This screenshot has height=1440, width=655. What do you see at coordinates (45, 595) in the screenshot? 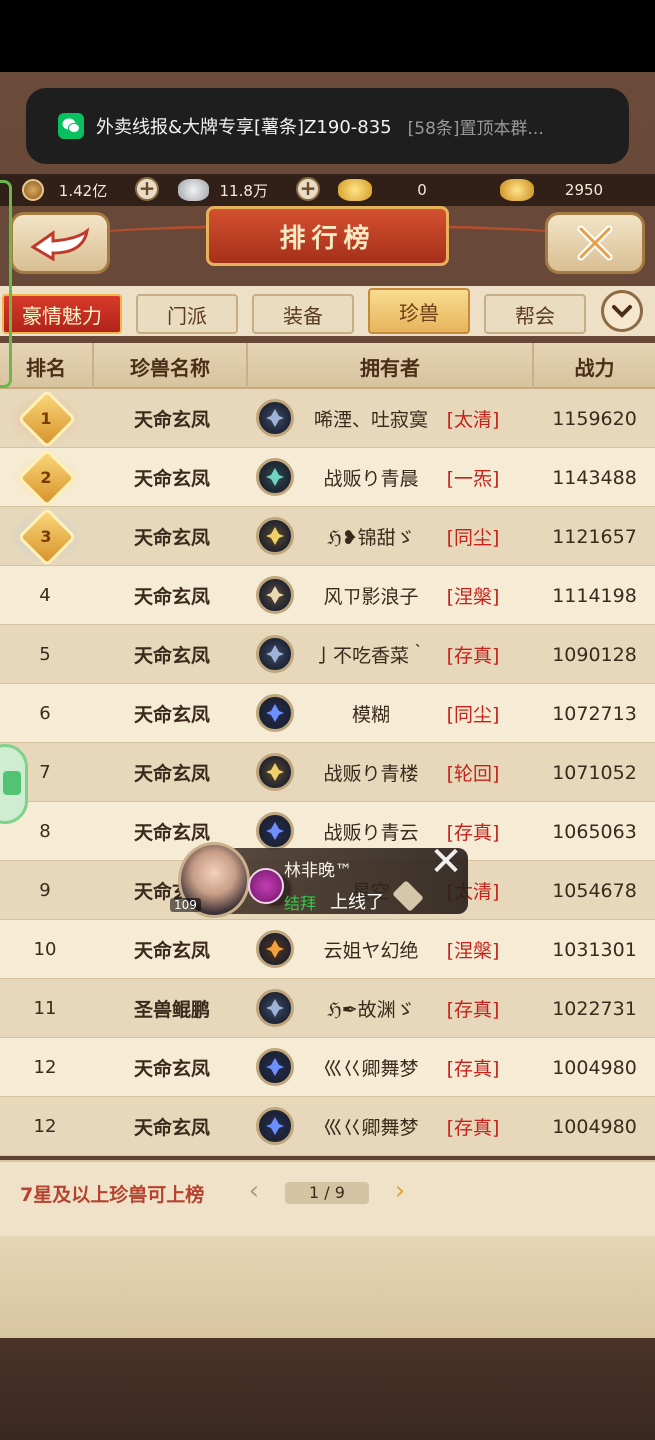
I see `rank-number: 4` at bounding box center [45, 595].